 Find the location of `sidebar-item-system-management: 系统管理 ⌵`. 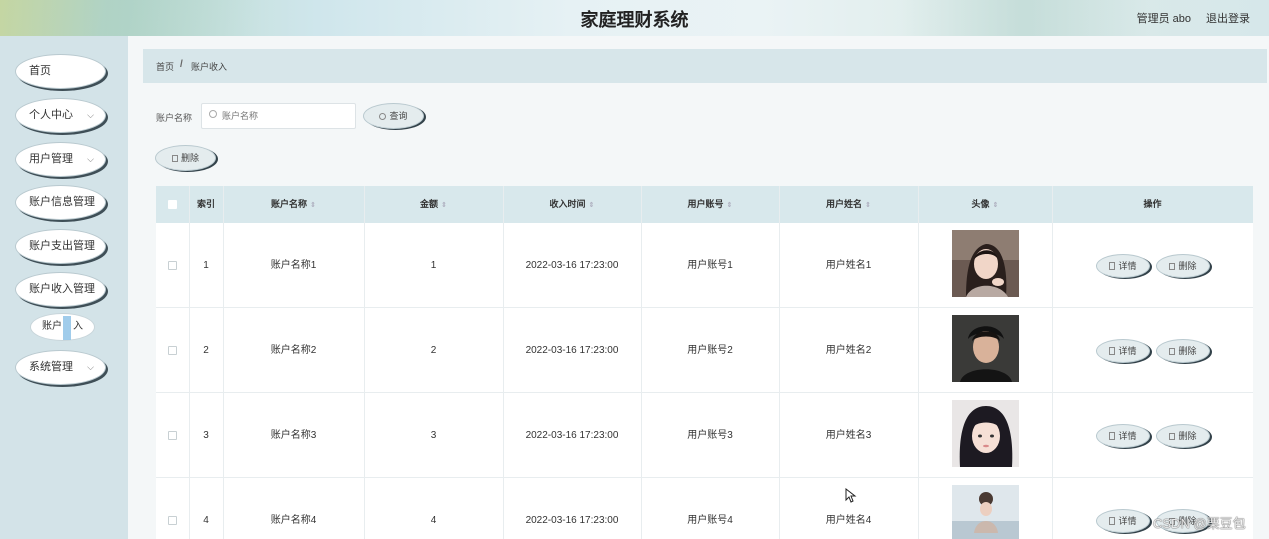

sidebar-item-system-management: 系统管理 ⌵ is located at coordinates (60, 367).